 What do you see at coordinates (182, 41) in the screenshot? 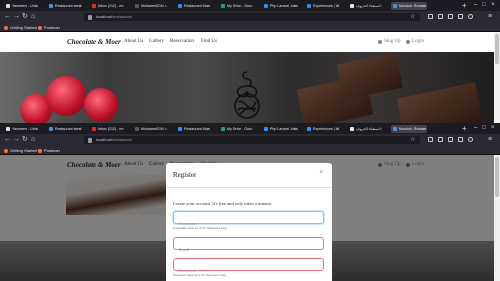
I see `menu-reservation: Reservation` at bounding box center [182, 41].